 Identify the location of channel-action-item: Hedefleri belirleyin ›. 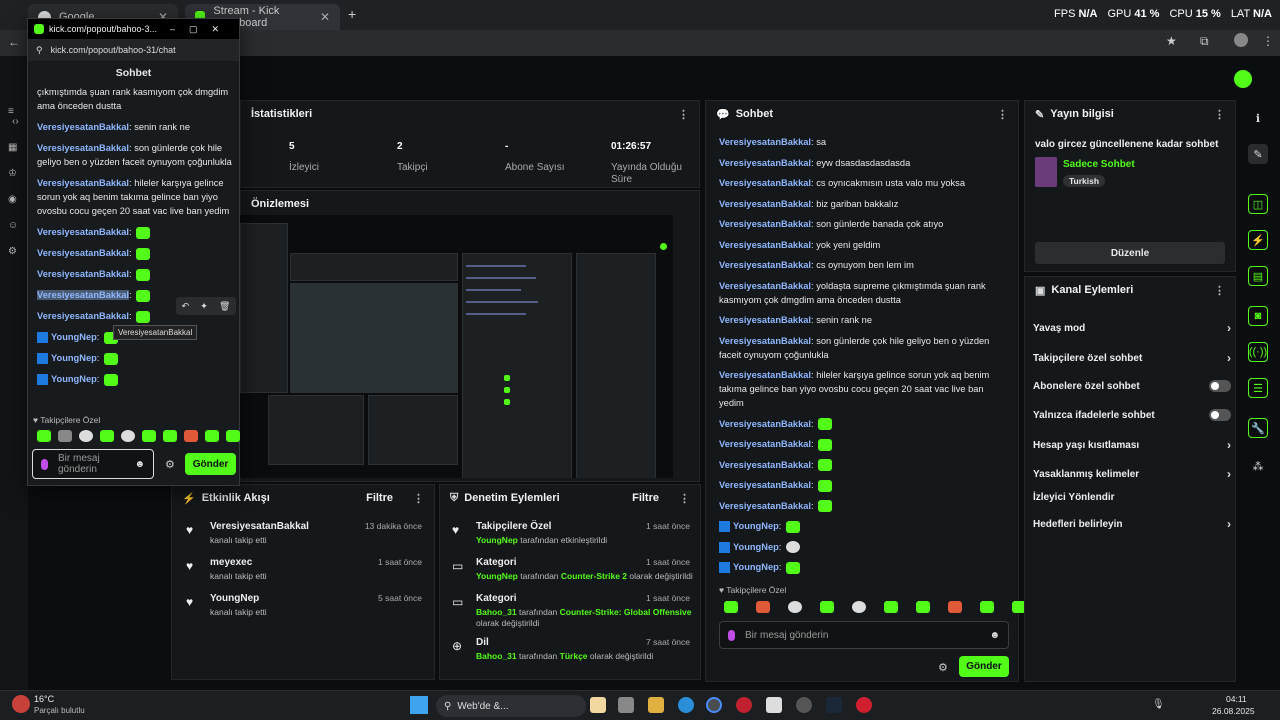
(1132, 524).